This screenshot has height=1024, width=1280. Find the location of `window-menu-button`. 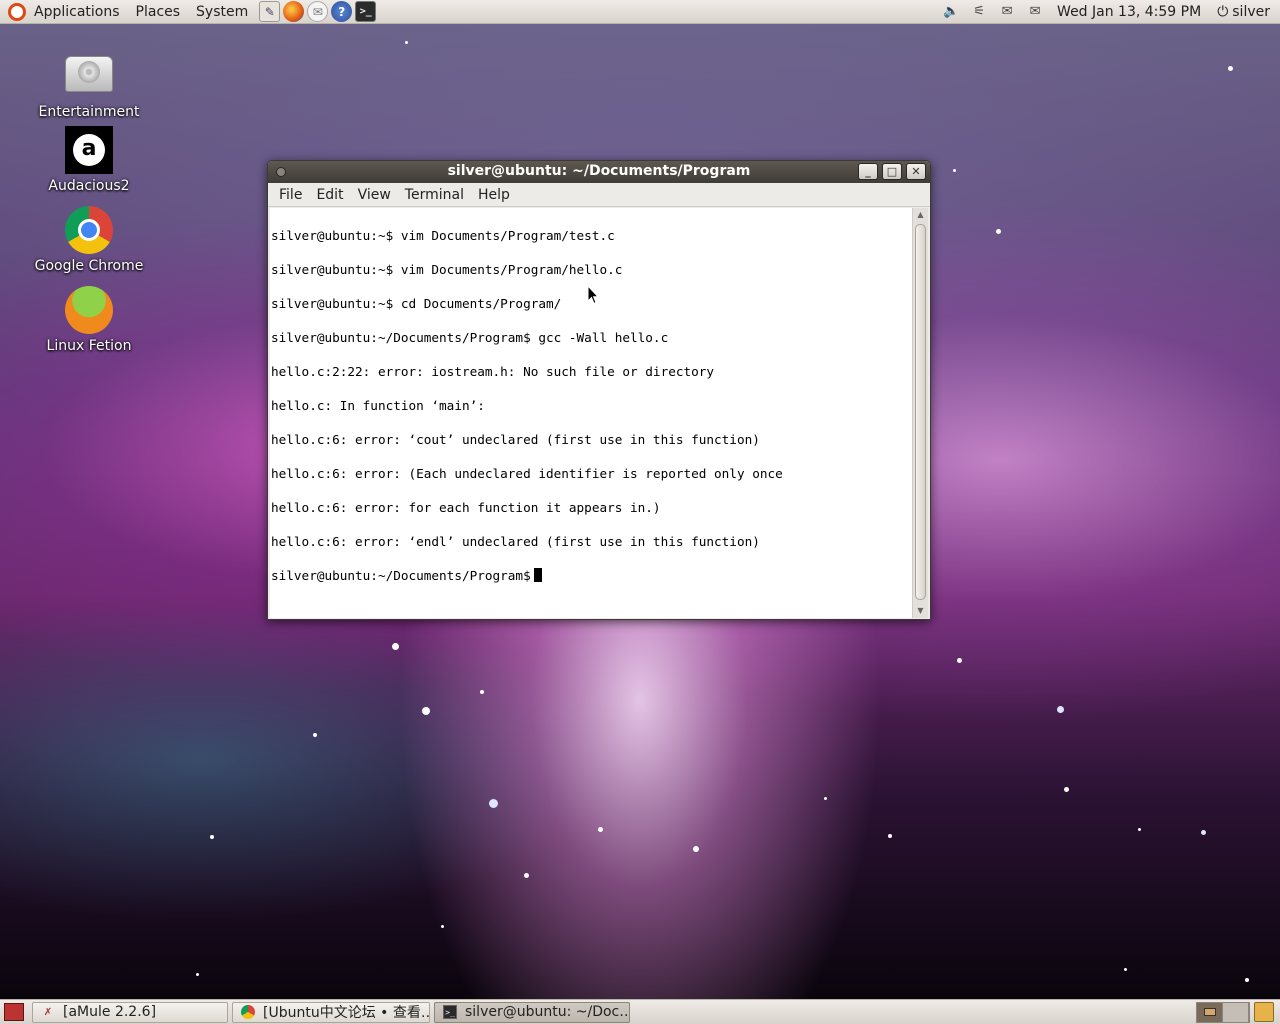

window-menu-button is located at coordinates (281, 172).